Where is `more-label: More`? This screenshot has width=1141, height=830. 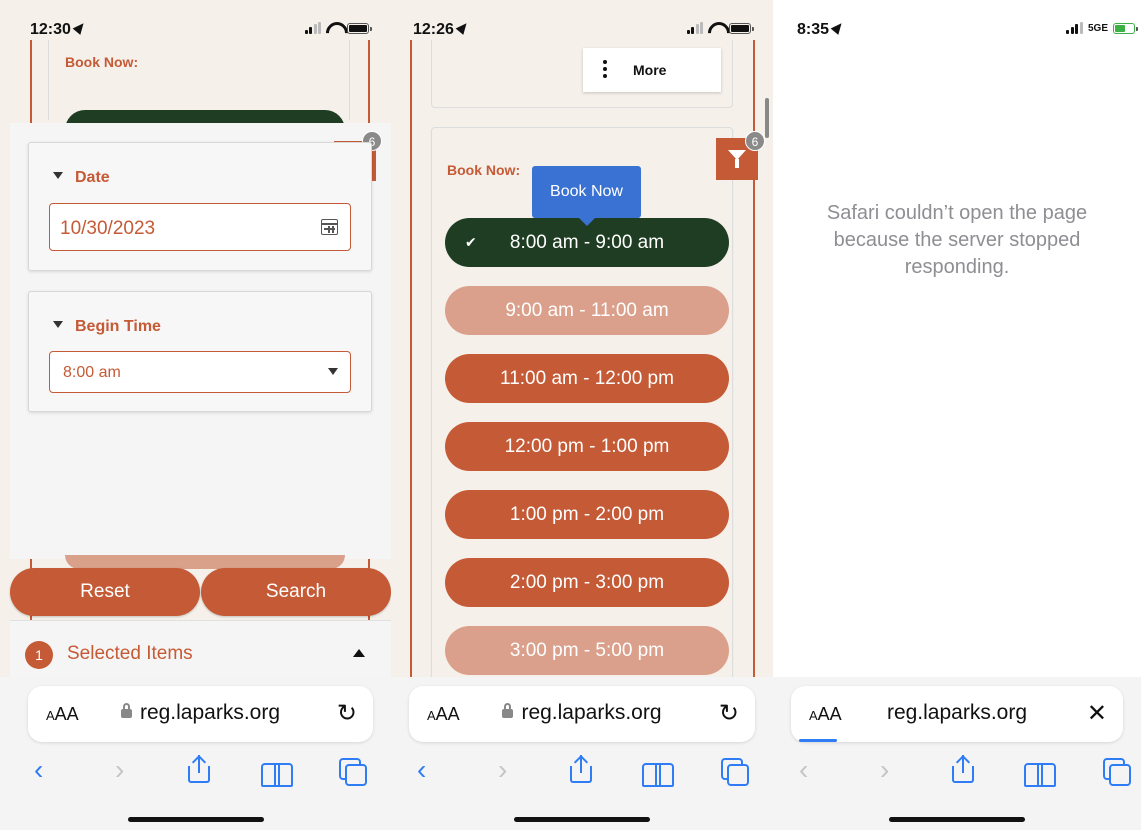
more-label: More is located at coordinates (650, 70).